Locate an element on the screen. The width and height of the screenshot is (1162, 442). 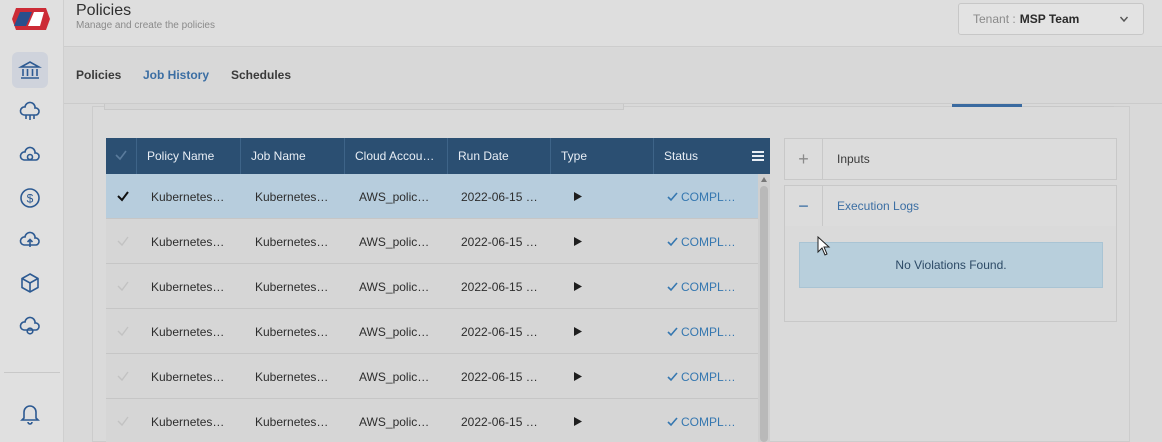
notifications-button is located at coordinates (30, 413).